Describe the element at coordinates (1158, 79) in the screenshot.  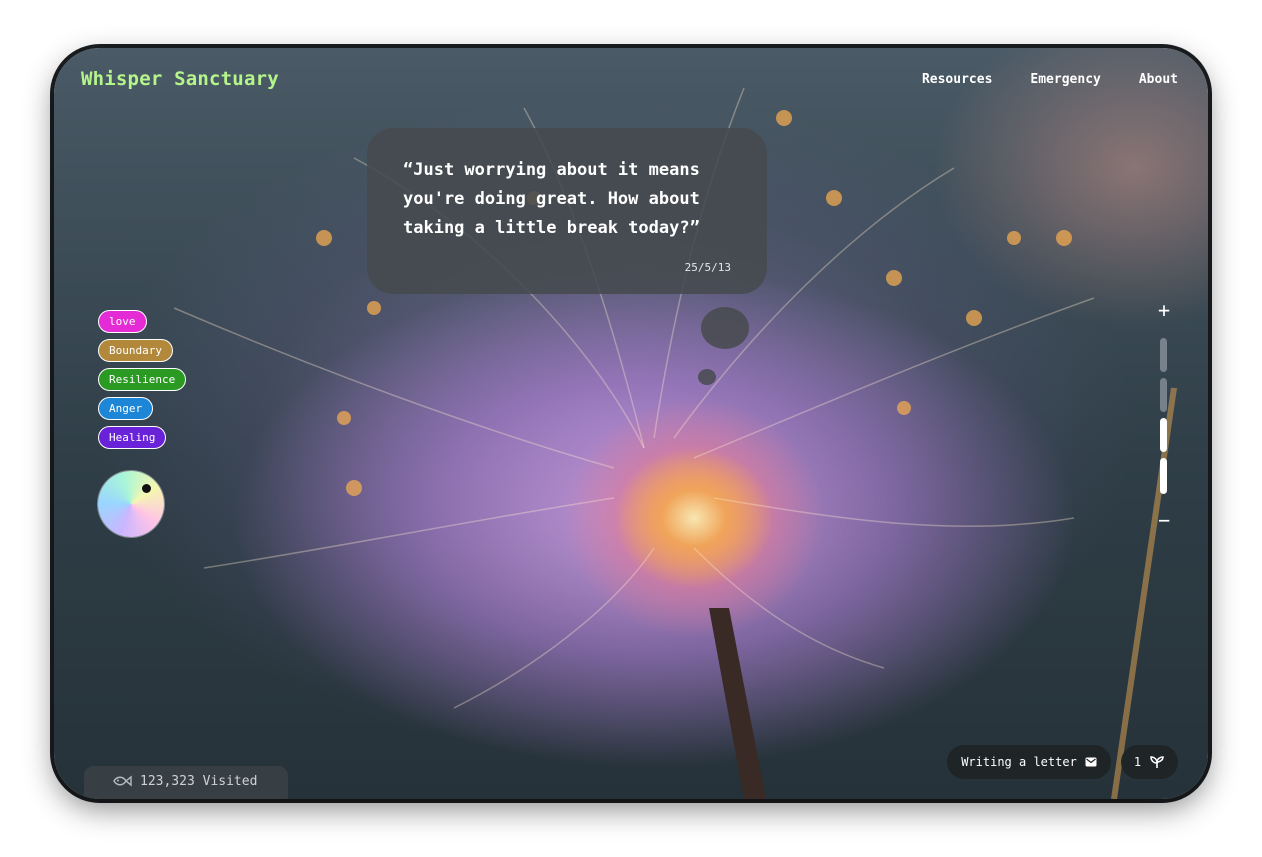
I see `nav-about: About` at that location.